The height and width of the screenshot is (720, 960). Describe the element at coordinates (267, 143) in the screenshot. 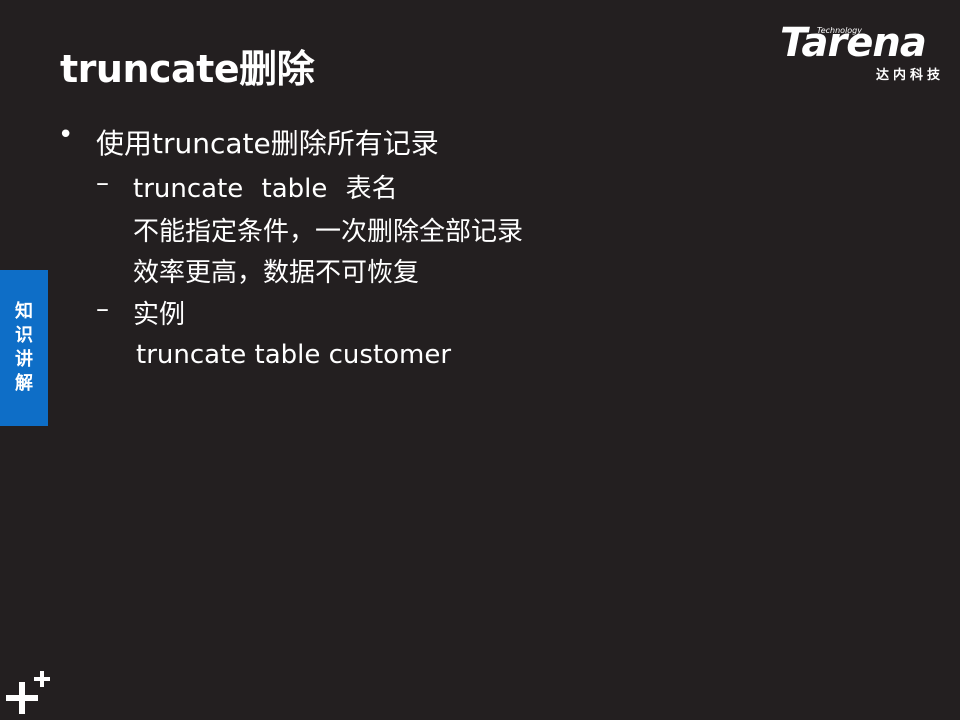

I see `bullet-text: 使用truncate删除所有记录` at that location.